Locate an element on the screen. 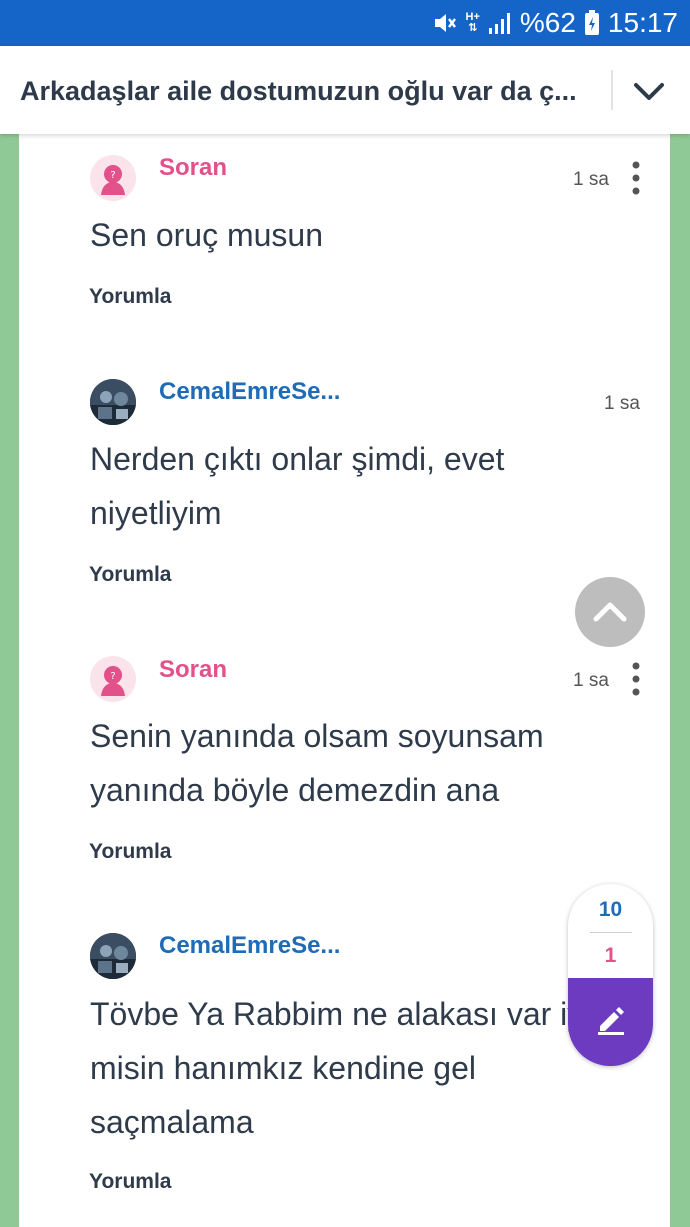 Image resolution: width=690 pixels, height=1227 pixels. vote-divider is located at coordinates (611, 932).